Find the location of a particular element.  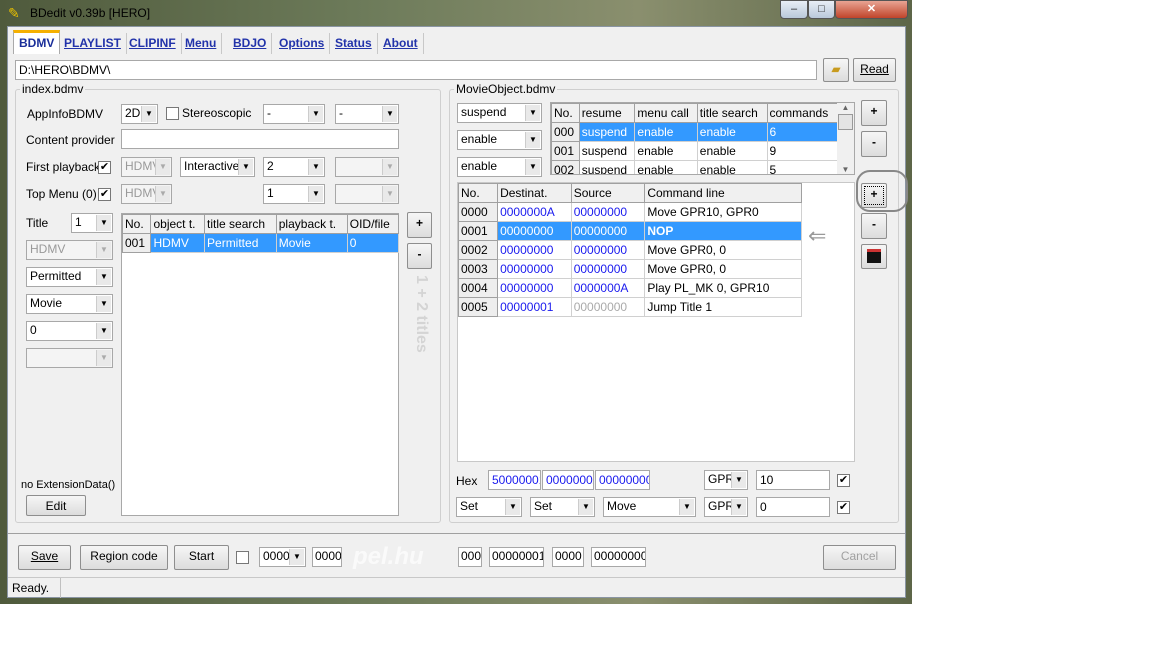

add-object-button: + is located at coordinates (874, 113).